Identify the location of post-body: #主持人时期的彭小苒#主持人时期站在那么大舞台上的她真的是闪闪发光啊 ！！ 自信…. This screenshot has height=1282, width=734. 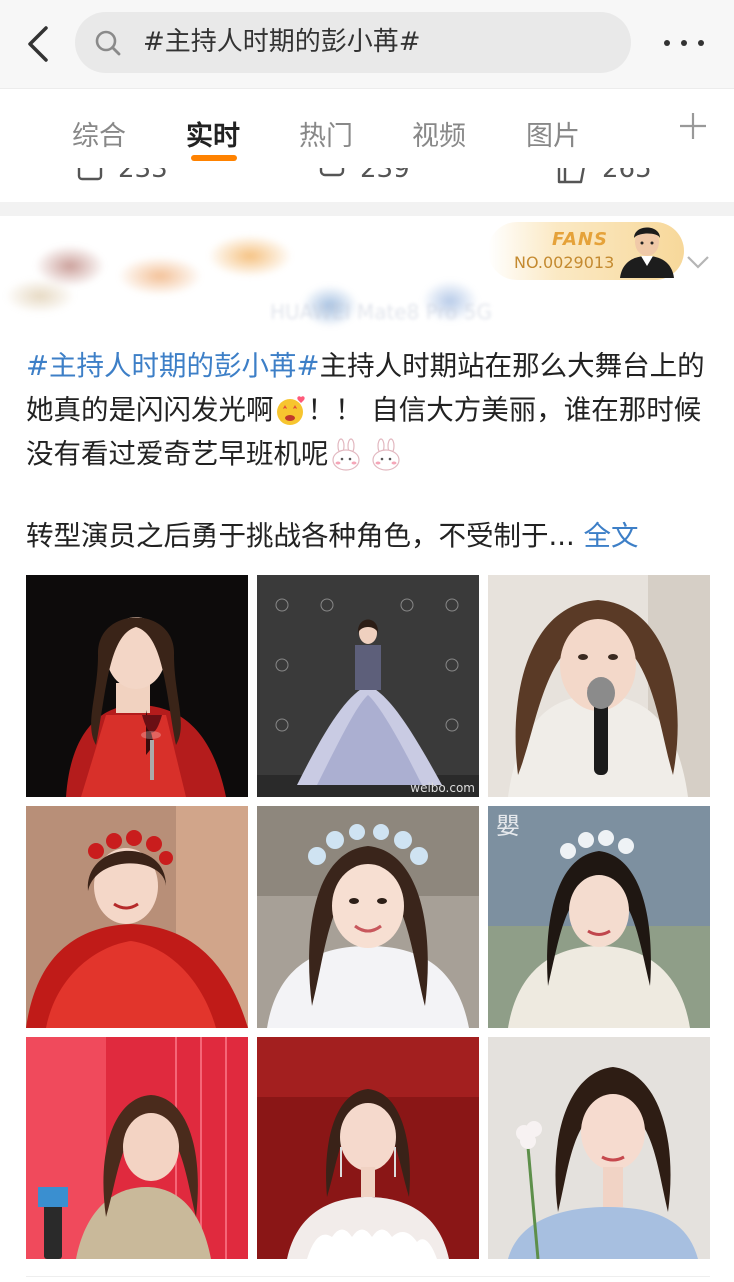
(371, 410).